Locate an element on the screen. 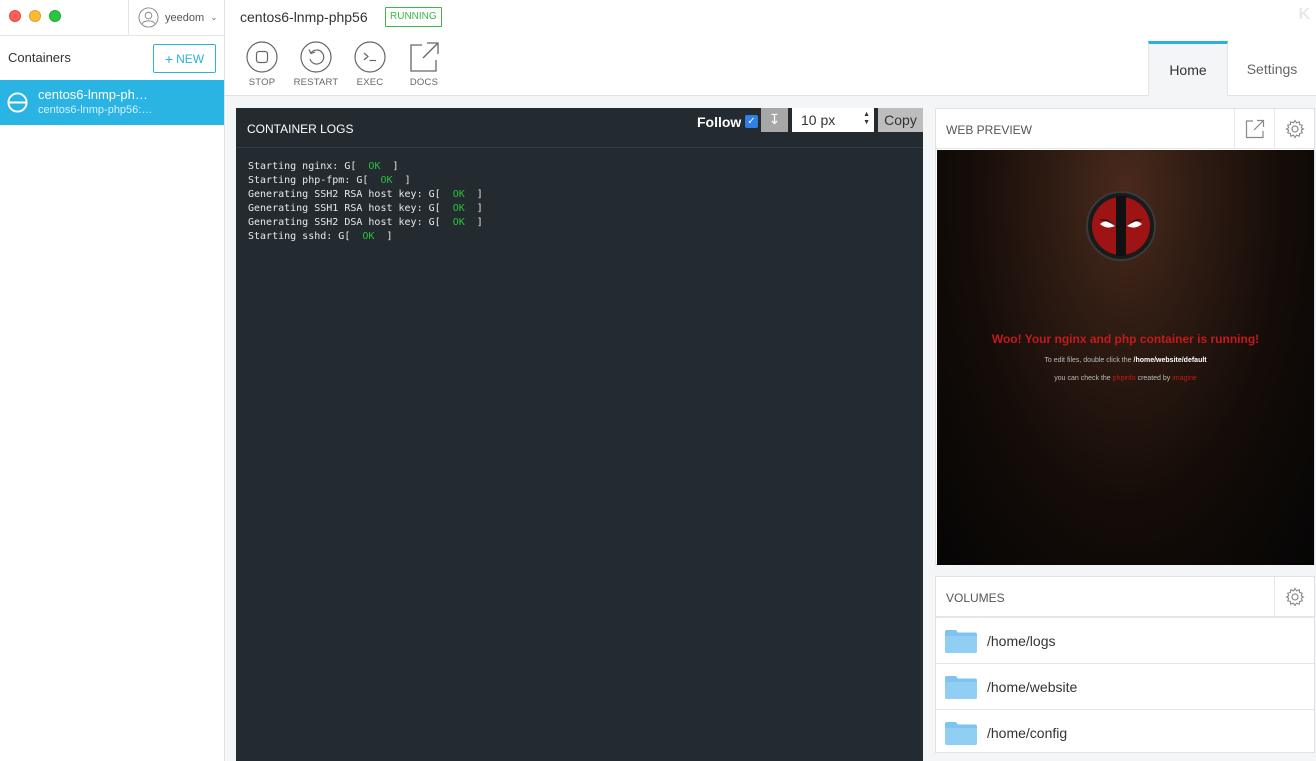 This screenshot has height=761, width=1316. volumes-header: VOLUMES is located at coordinates (1125, 597).